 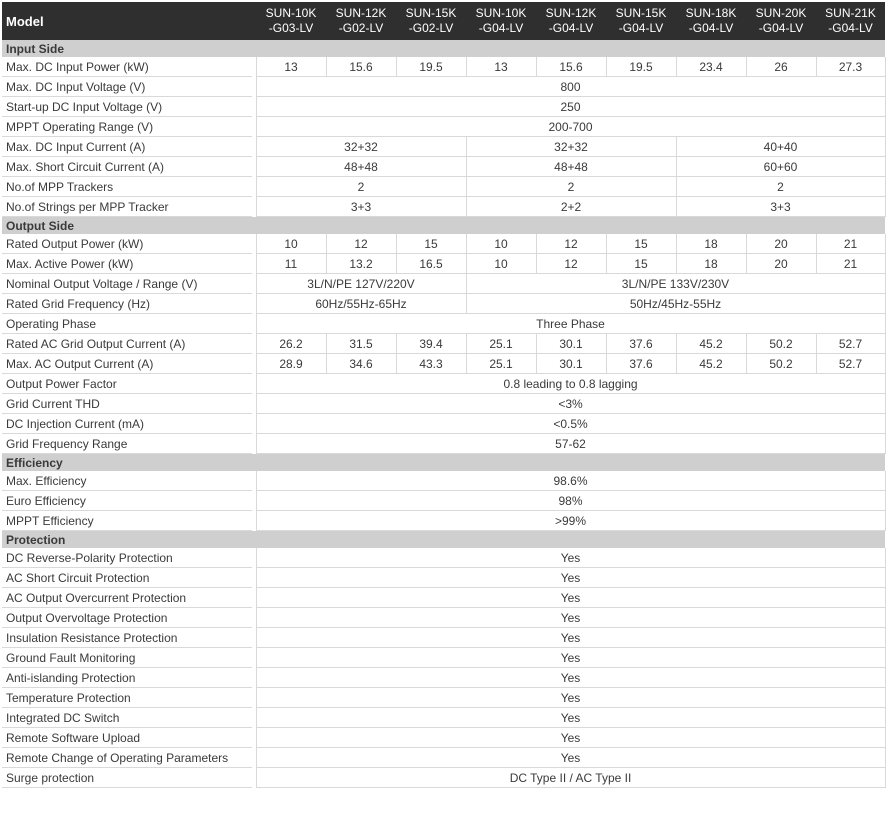 I want to click on row-label: AC Short Circuit Protection, so click(x=127, y=577).